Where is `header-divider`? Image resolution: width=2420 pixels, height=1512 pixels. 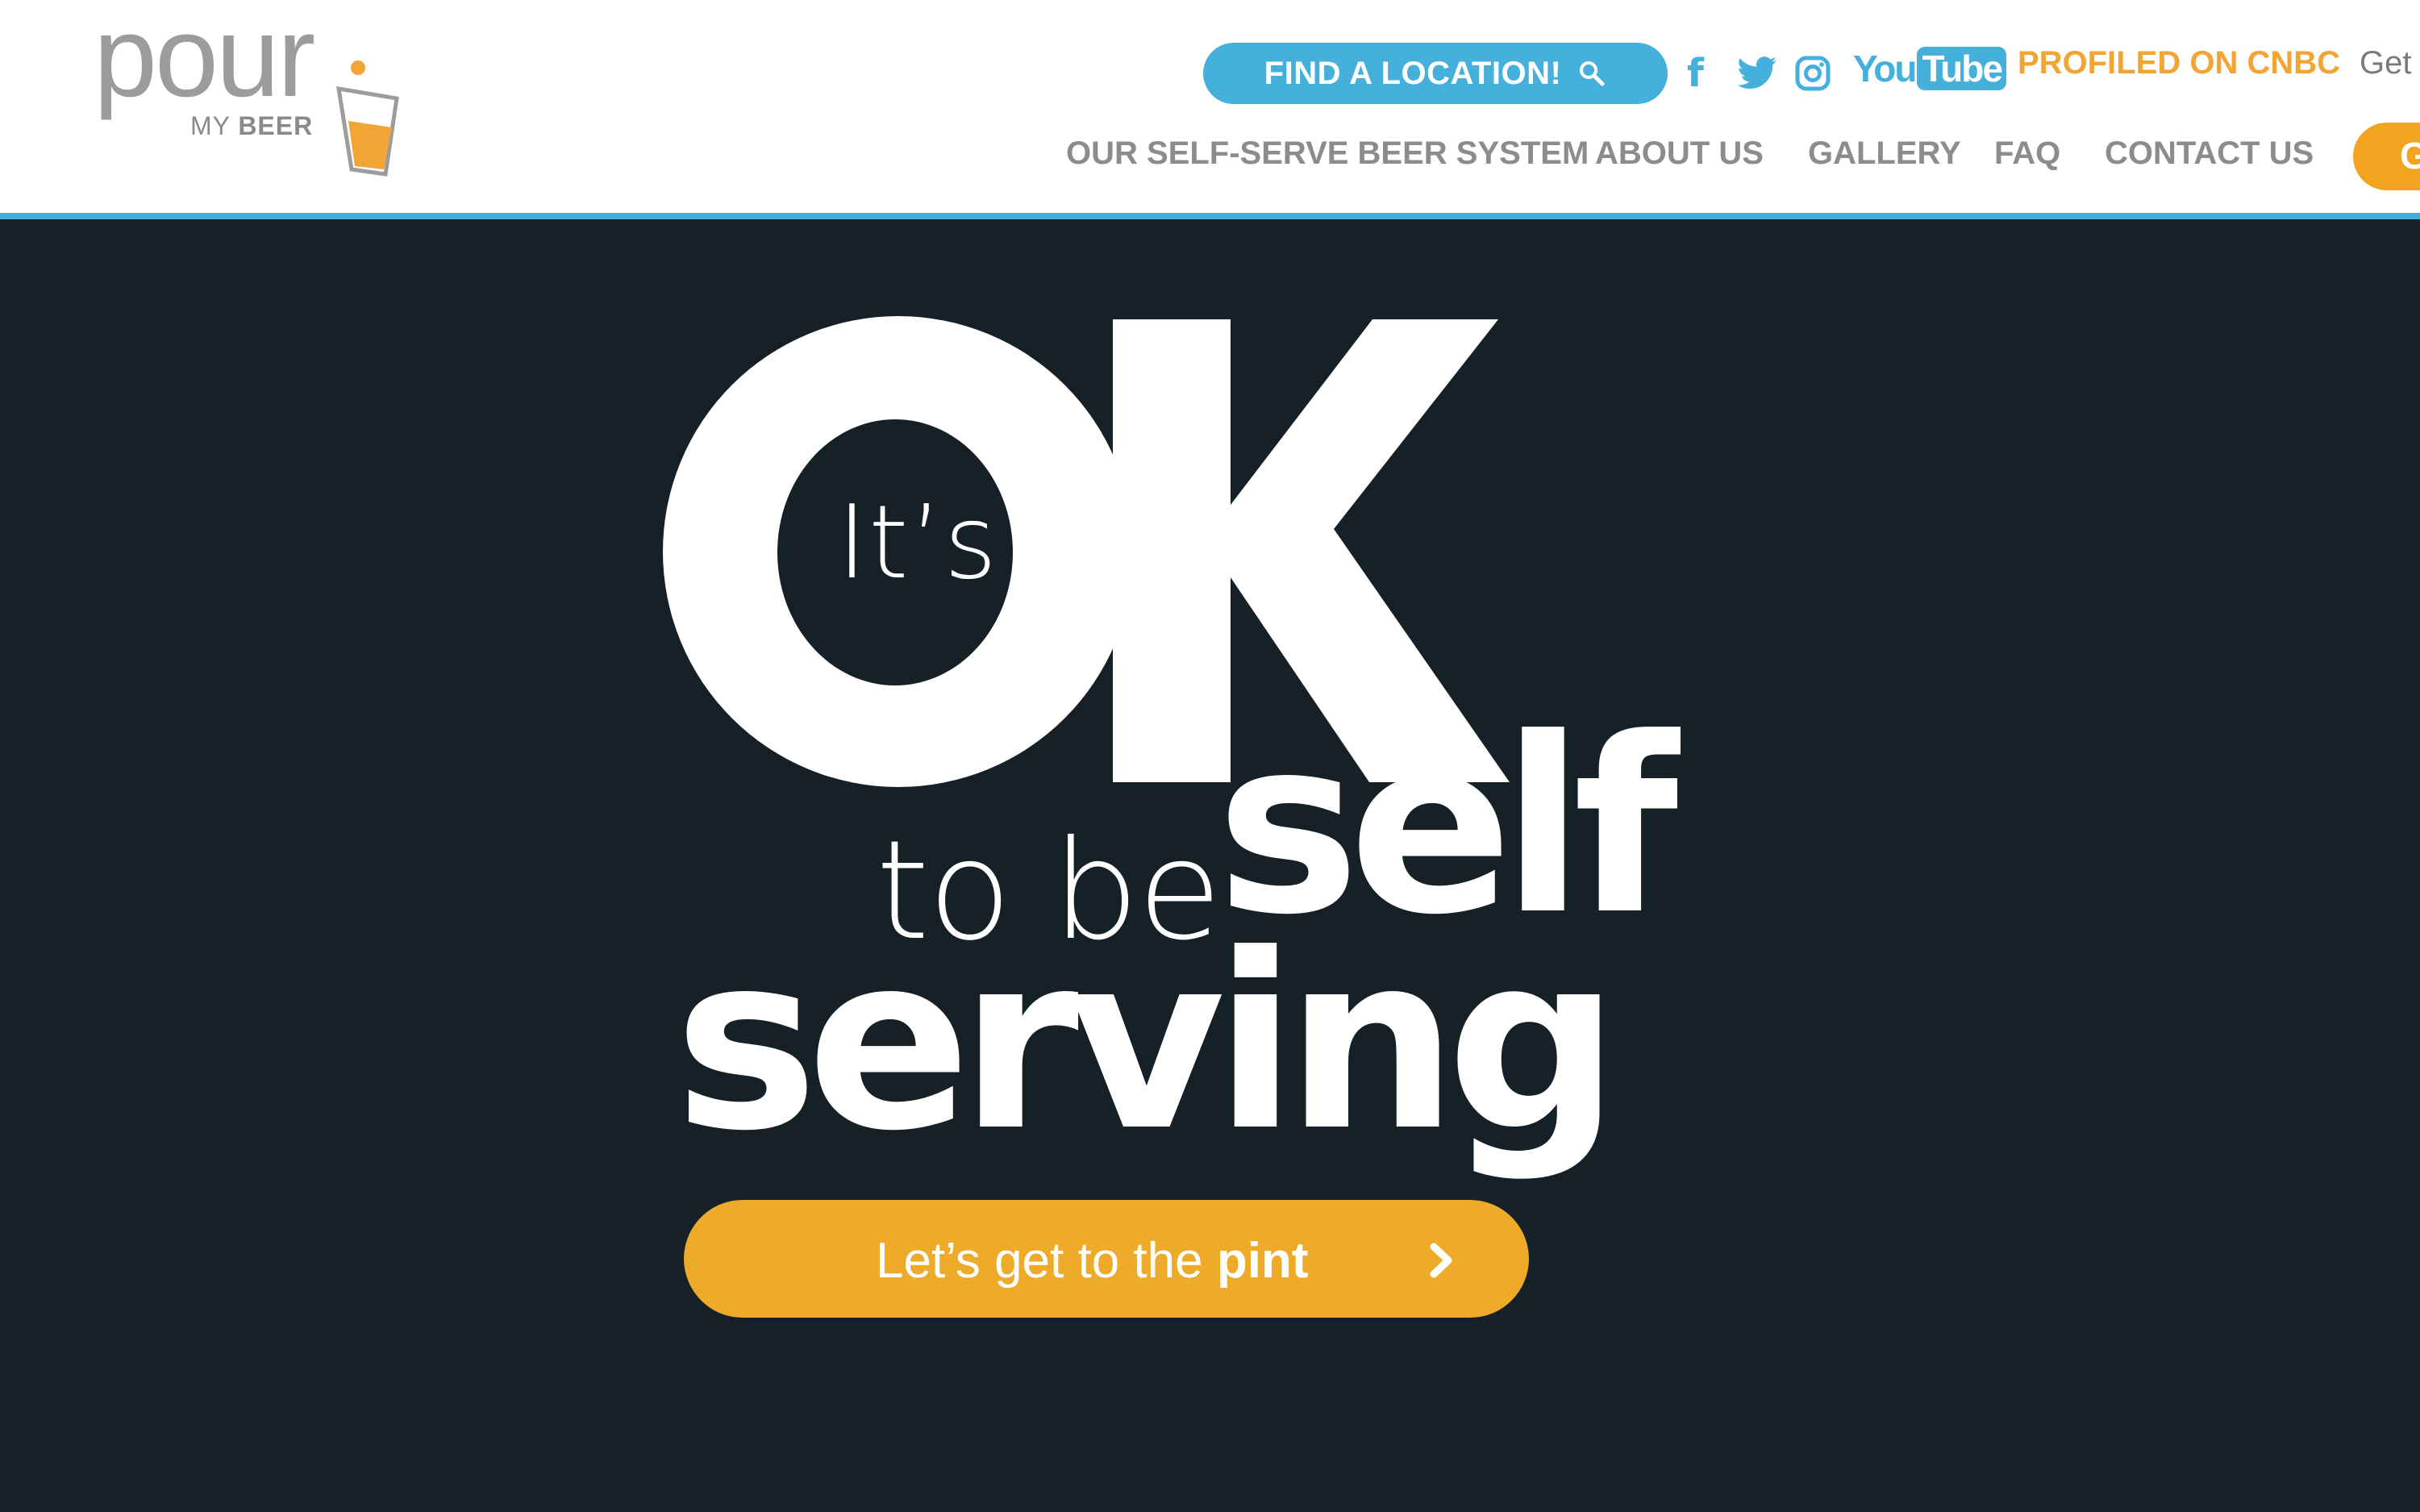 header-divider is located at coordinates (1210, 216).